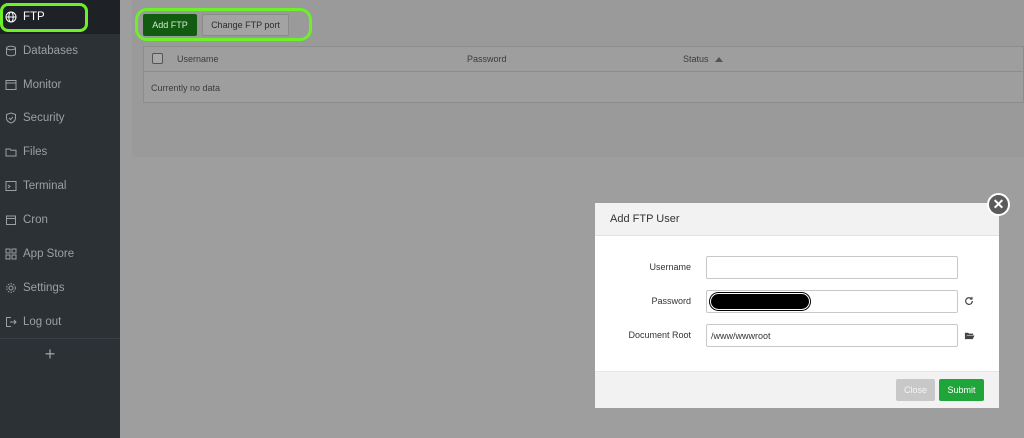 The height and width of the screenshot is (438, 1024). Describe the element at coordinates (60, 152) in the screenshot. I see `sidebar-item-files: Files` at that location.